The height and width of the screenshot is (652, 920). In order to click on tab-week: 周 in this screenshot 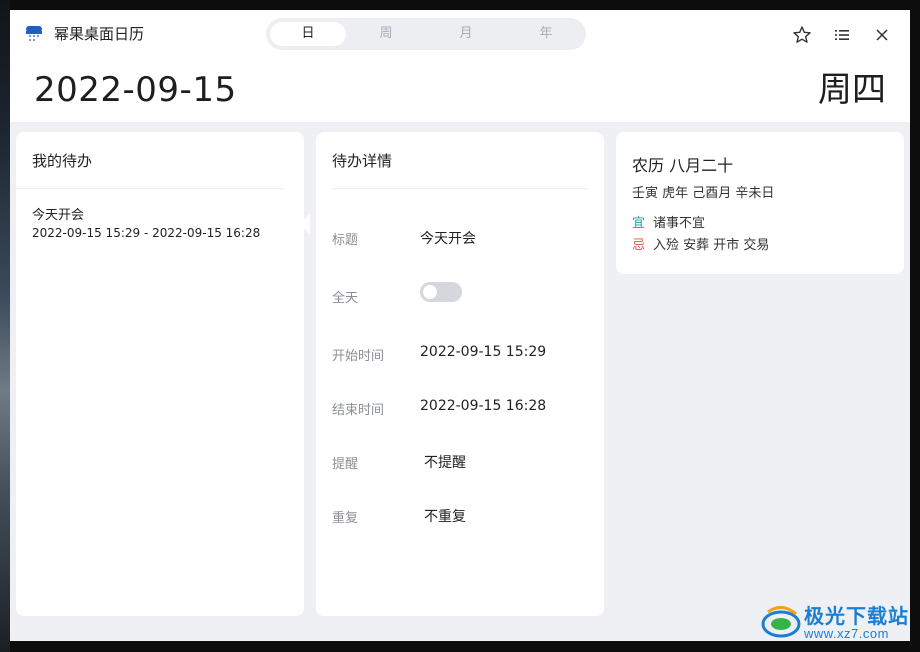, I will do `click(386, 34)`.